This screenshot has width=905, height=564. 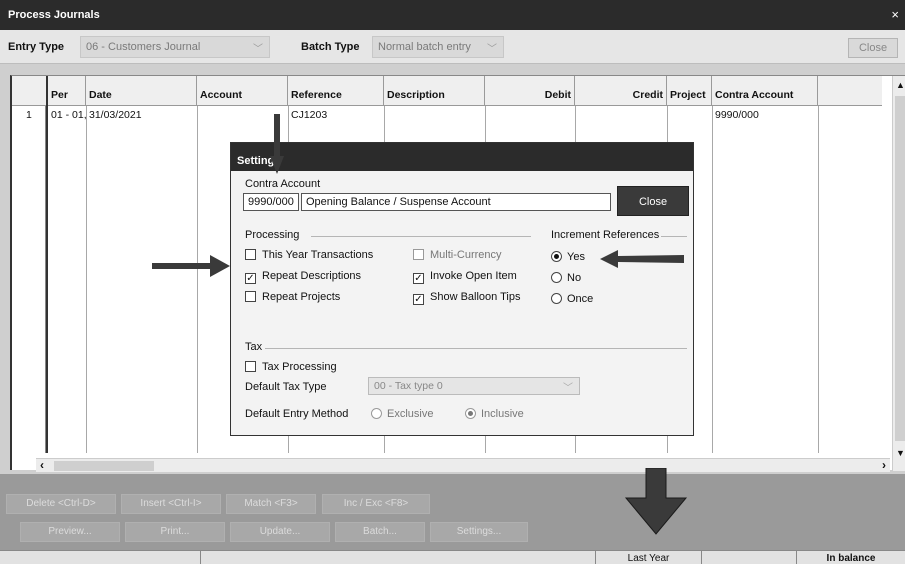 I want to click on cell-reference: CJ1203, so click(x=309, y=115).